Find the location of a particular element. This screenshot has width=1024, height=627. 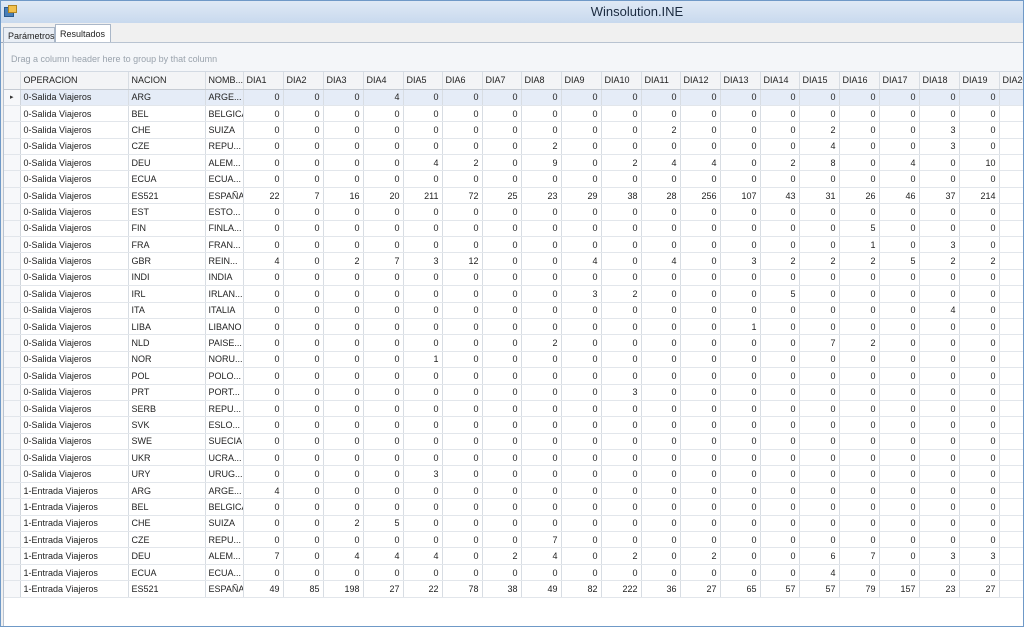

cell-dia5: 4 is located at coordinates (423, 163).